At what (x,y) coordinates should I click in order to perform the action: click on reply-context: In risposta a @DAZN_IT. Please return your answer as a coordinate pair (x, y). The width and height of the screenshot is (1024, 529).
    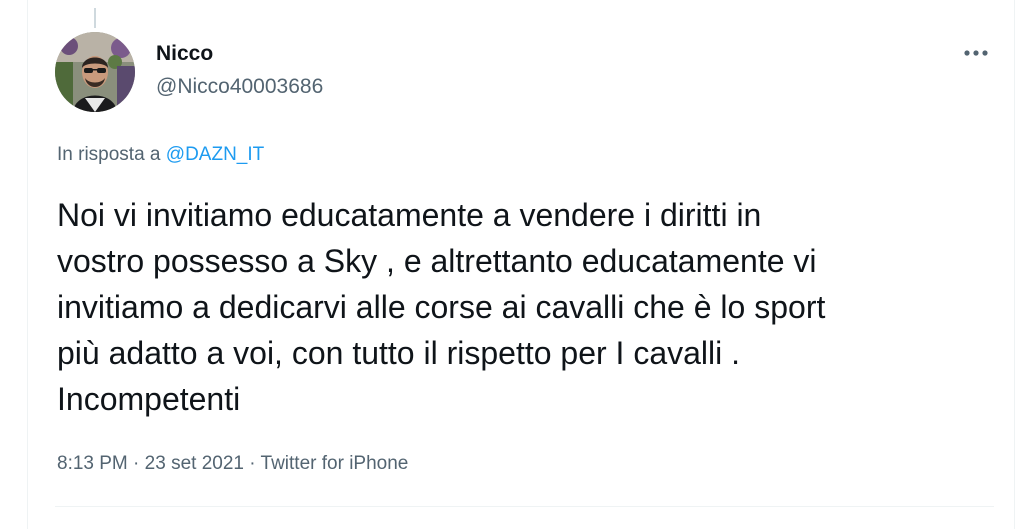
    Looking at the image, I should click on (160, 155).